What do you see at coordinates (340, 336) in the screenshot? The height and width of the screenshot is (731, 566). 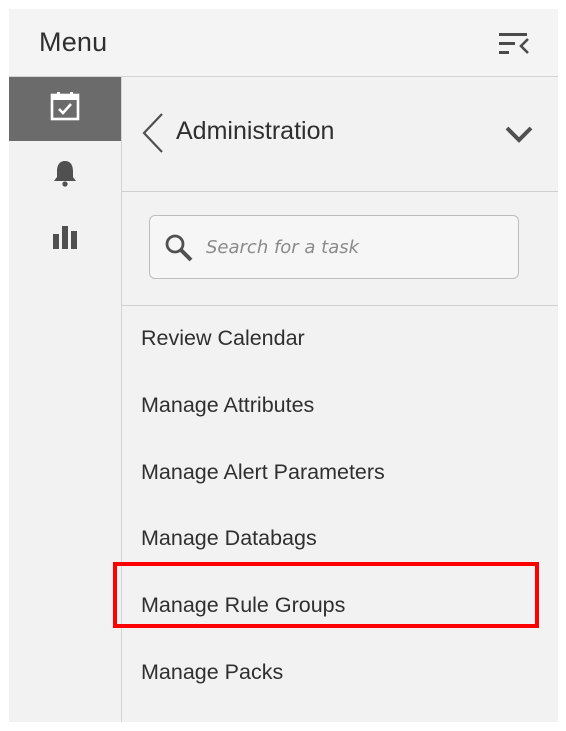 I see `task-item-review-calendar: Review Calendar` at bounding box center [340, 336].